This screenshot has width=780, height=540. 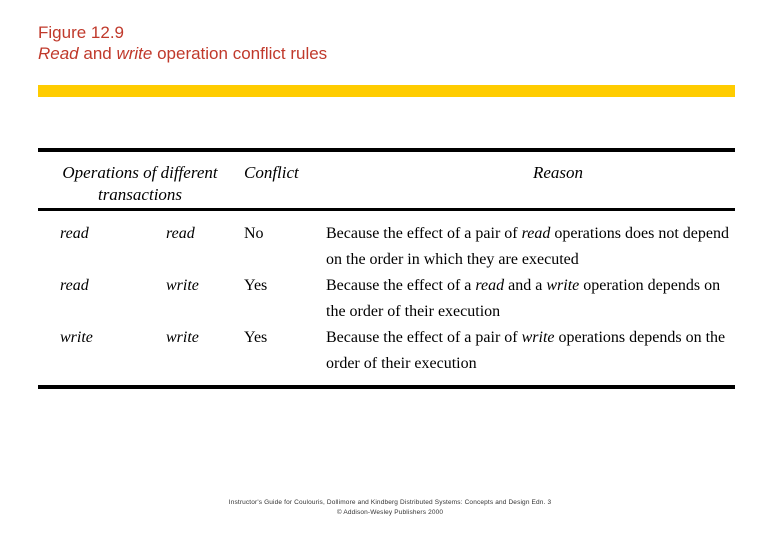 I want to click on column-header-reason: Reason, so click(x=558, y=172).